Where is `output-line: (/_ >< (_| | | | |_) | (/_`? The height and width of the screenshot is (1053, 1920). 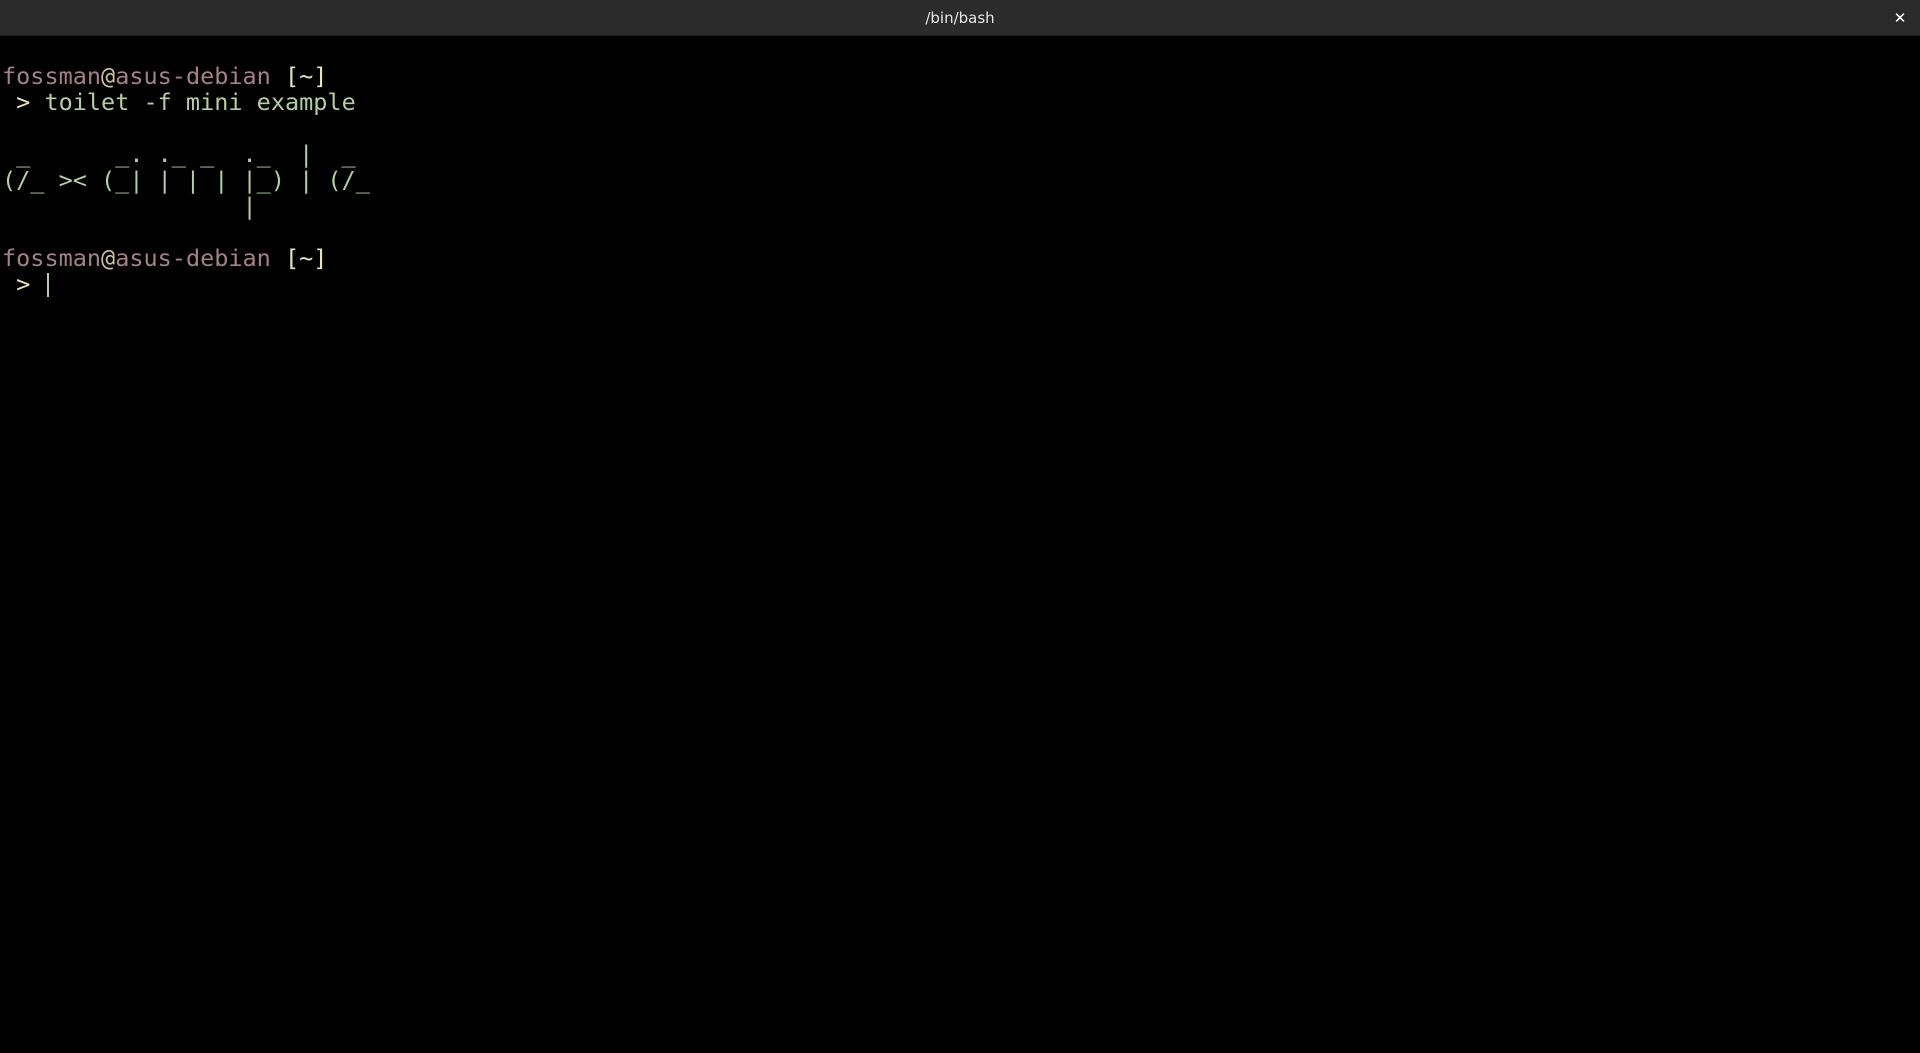 output-line: (/_ >< (_| | | | |_) | (/_ is located at coordinates (186, 180).